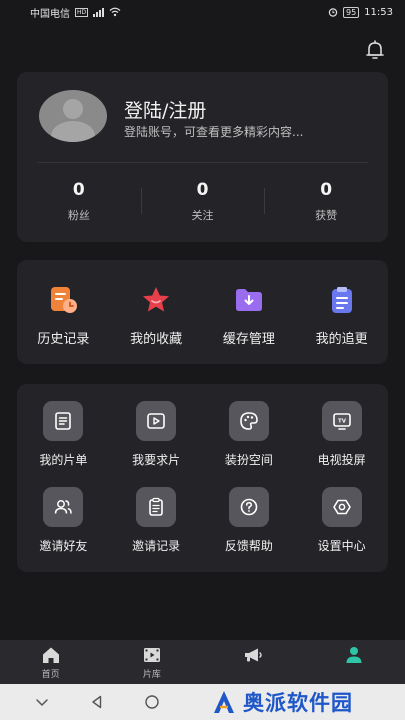  What do you see at coordinates (156, 506) in the screenshot?
I see `record-icon` at bounding box center [156, 506].